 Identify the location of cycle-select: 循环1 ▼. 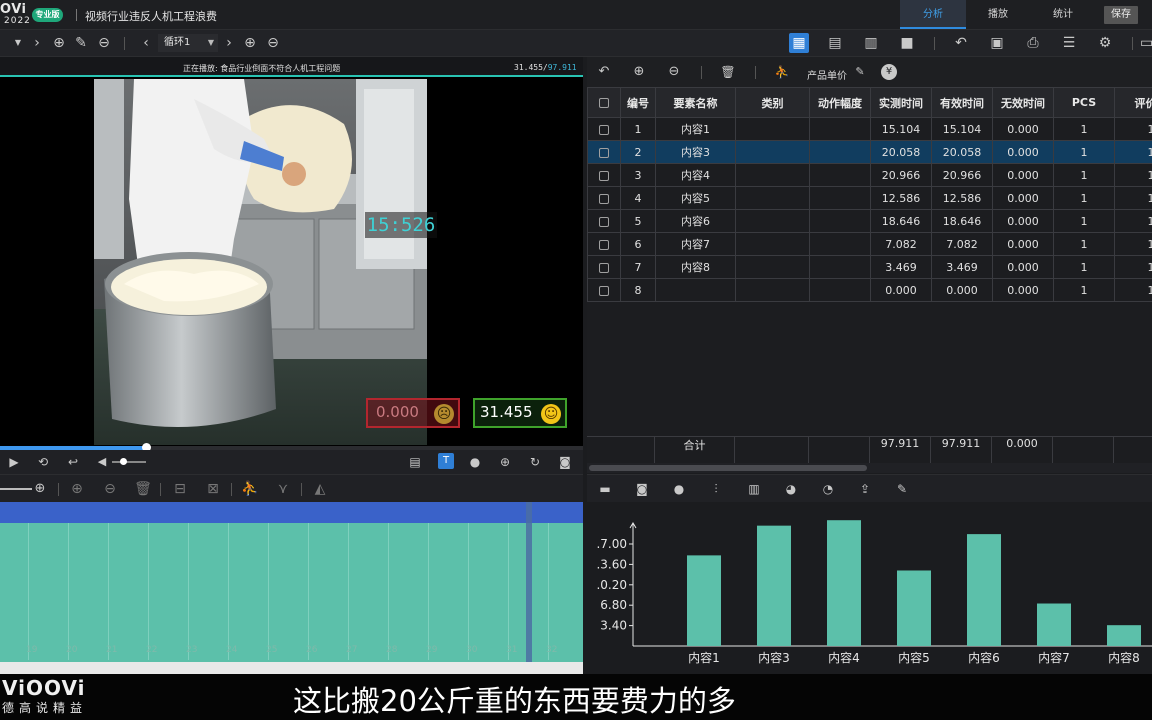
(188, 43).